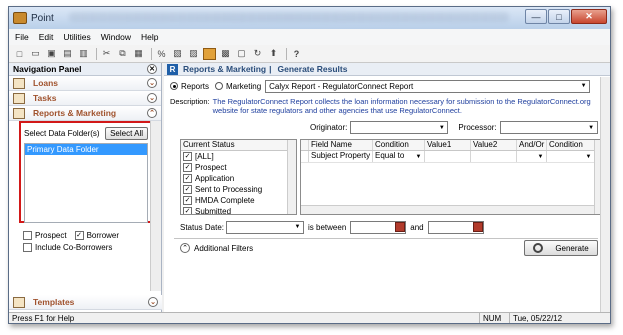  Describe the element at coordinates (341, 145) in the screenshot. I see `column-header: Field Name` at that location.